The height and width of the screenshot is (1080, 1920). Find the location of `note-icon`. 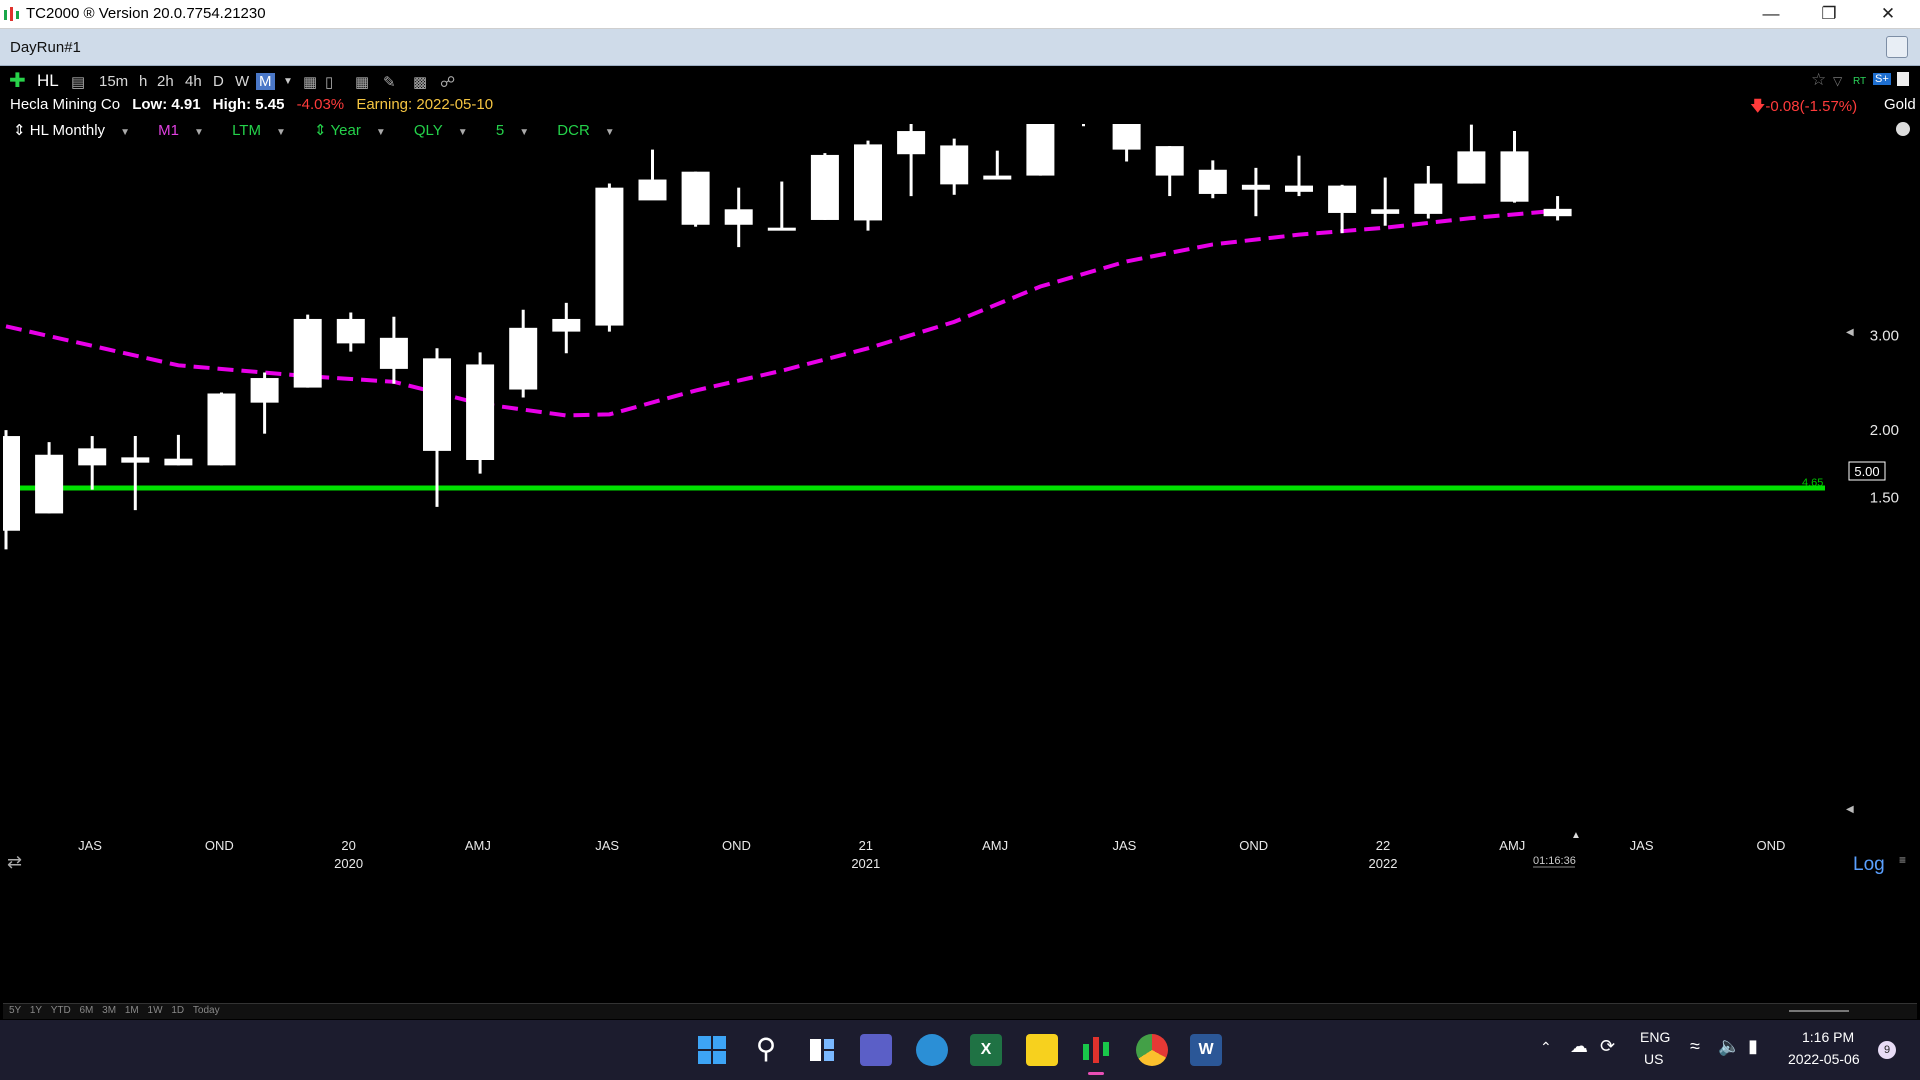

note-icon is located at coordinates (1903, 79).